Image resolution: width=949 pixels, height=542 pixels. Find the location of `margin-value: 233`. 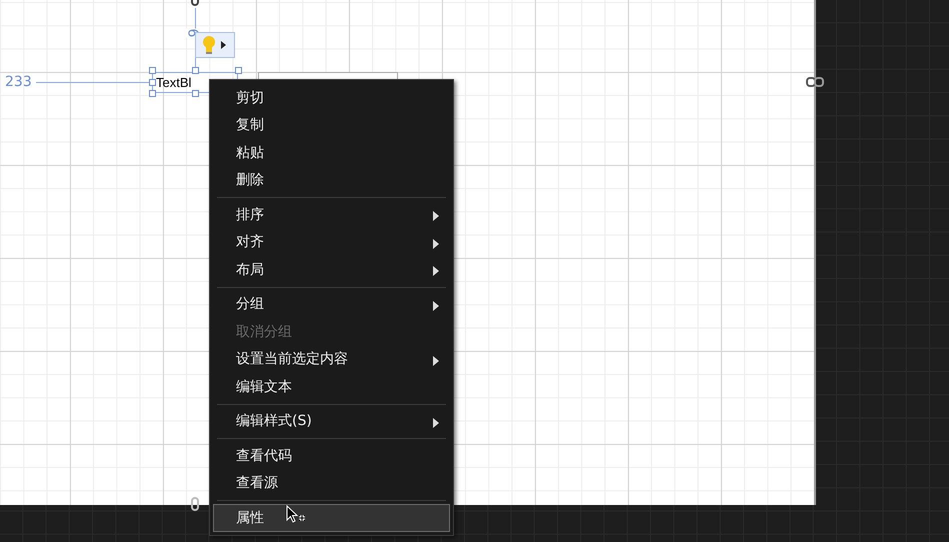

margin-value: 233 is located at coordinates (18, 82).